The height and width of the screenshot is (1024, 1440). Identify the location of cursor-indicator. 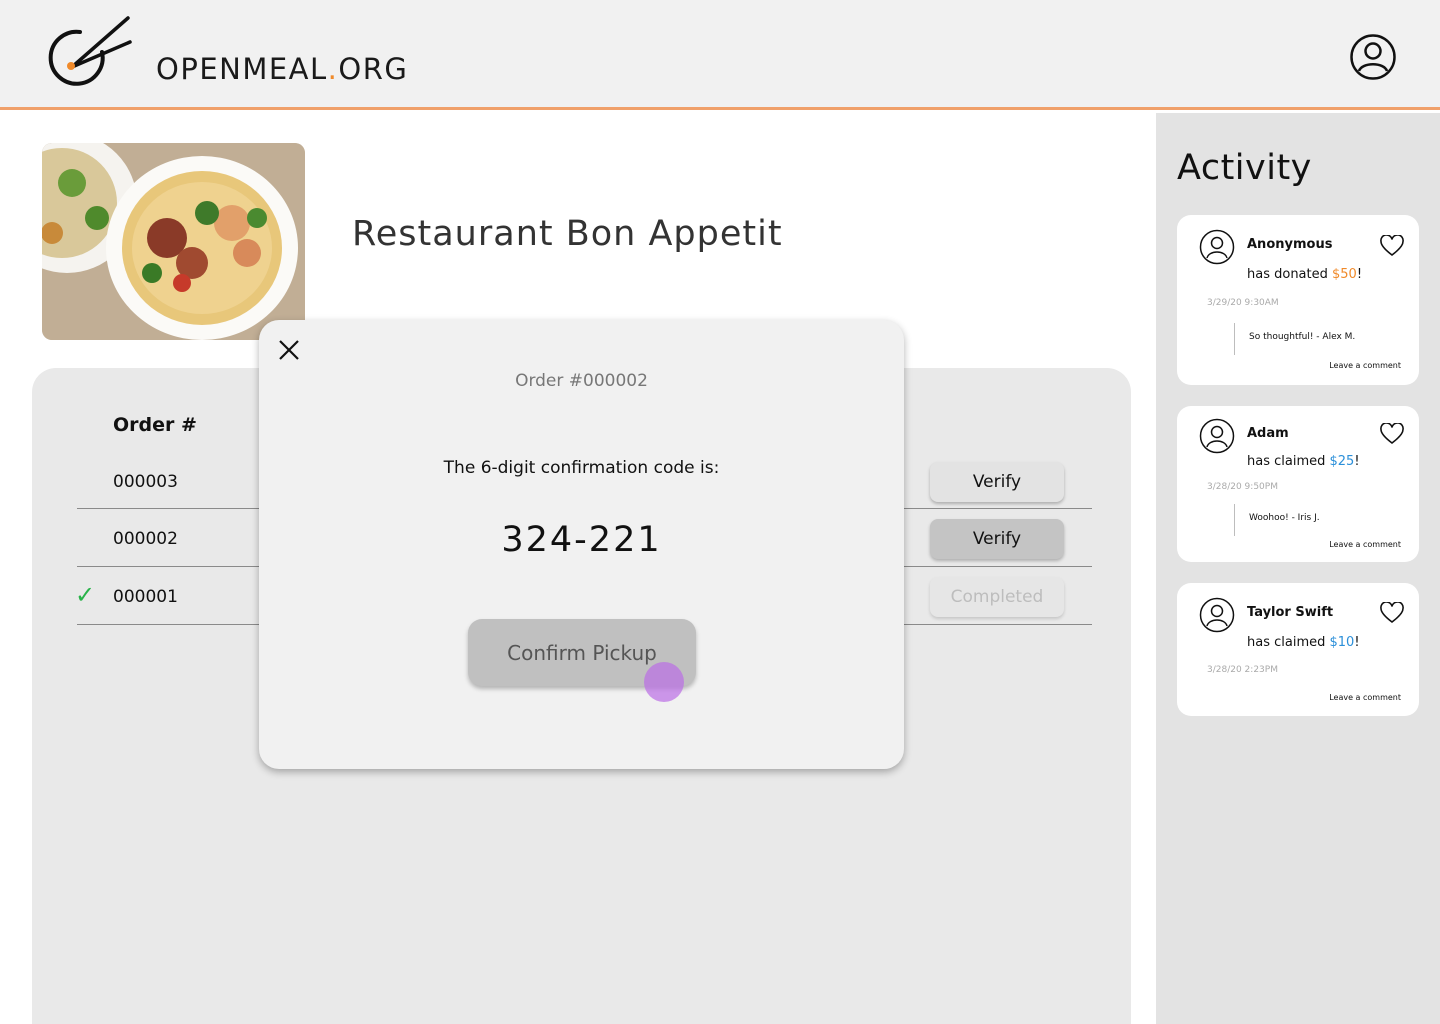
(664, 682).